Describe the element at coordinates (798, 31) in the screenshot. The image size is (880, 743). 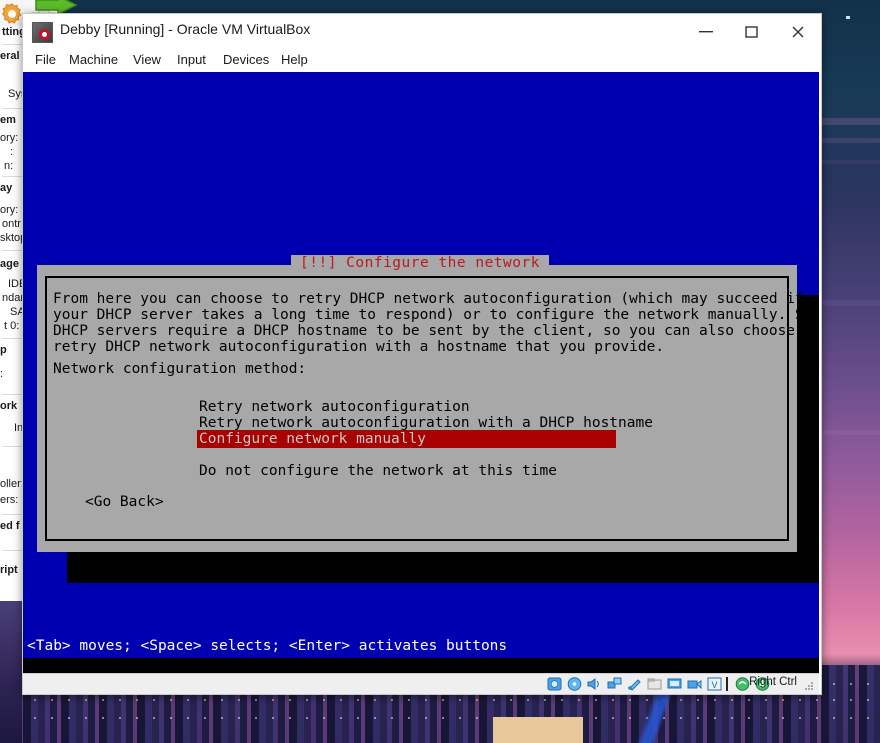
I see `close-button` at that location.